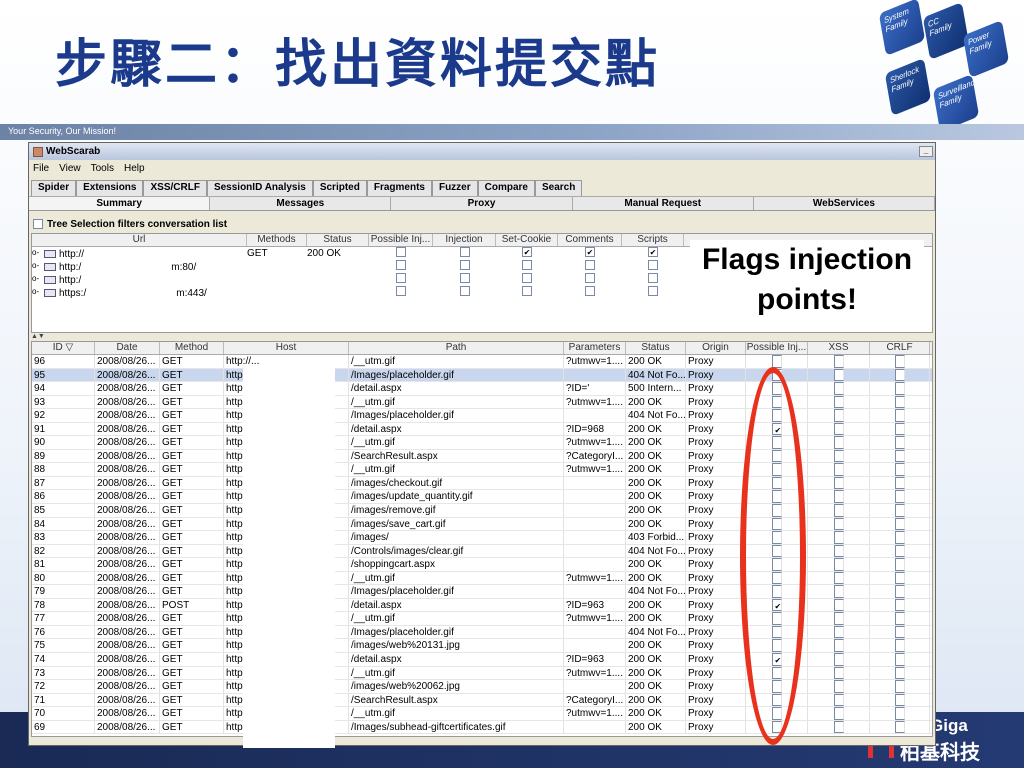  I want to click on col-method: Method, so click(192, 348).